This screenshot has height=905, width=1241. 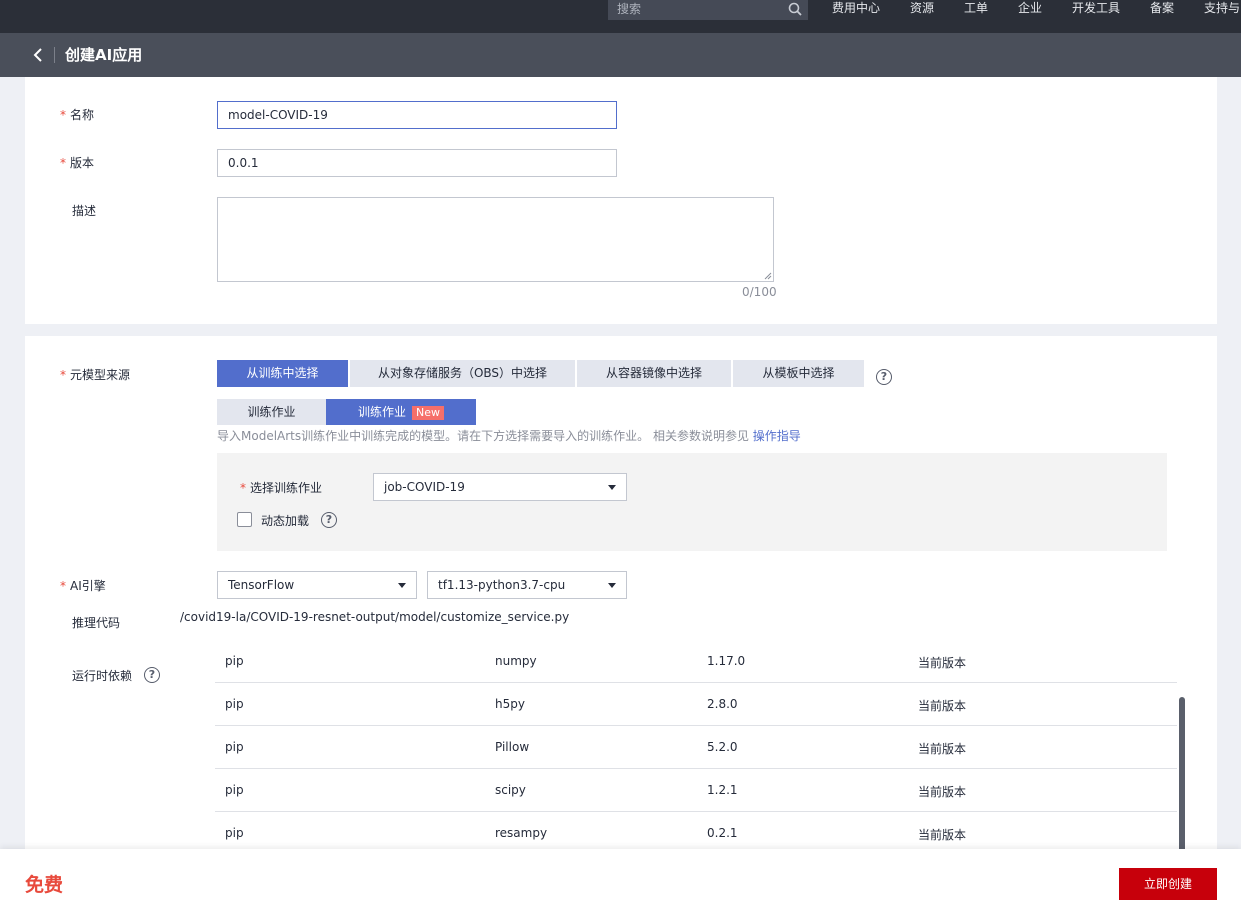 What do you see at coordinates (722, 704) in the screenshot?
I see `dep-version: 2.8.0` at bounding box center [722, 704].